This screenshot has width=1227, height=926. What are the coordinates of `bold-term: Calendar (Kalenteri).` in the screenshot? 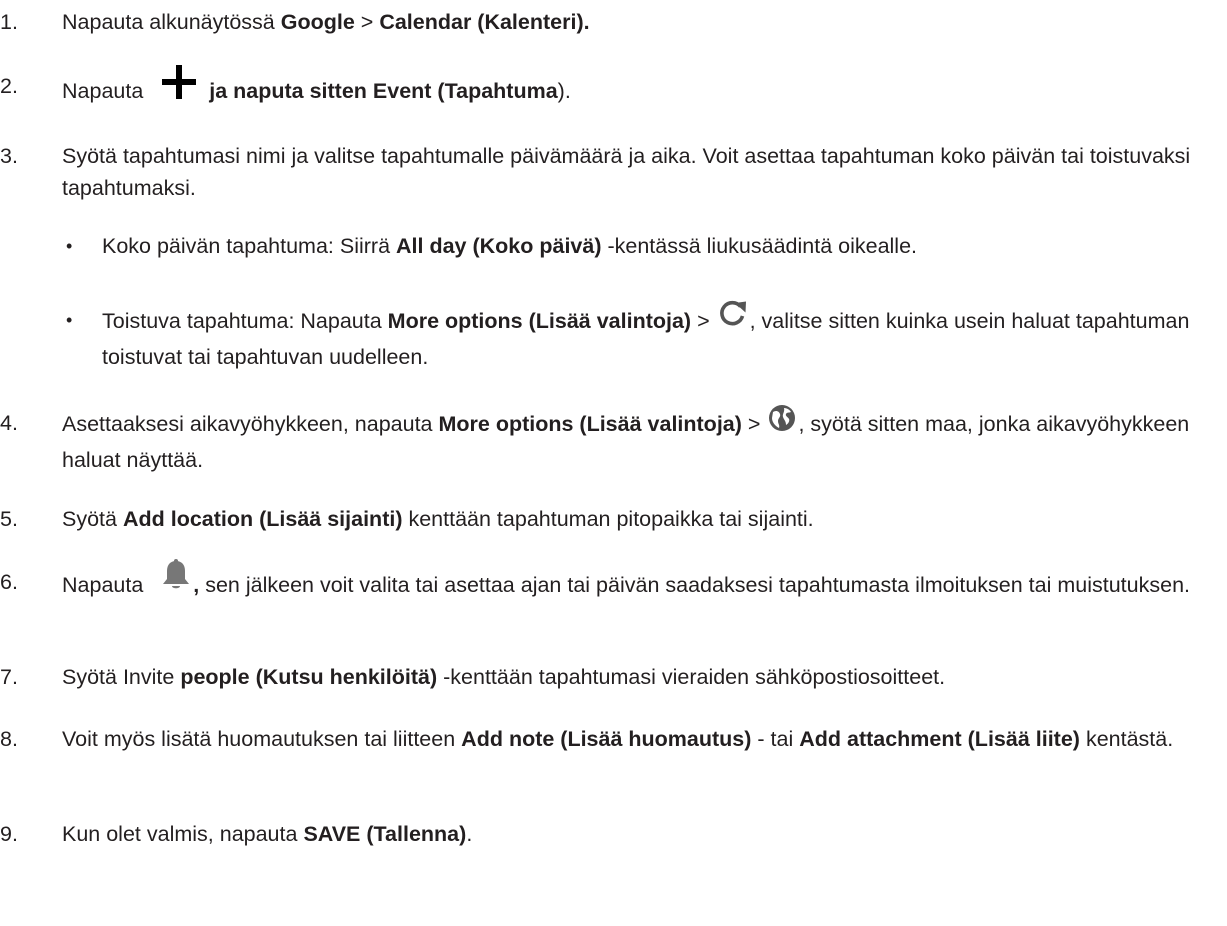 It's located at (484, 22).